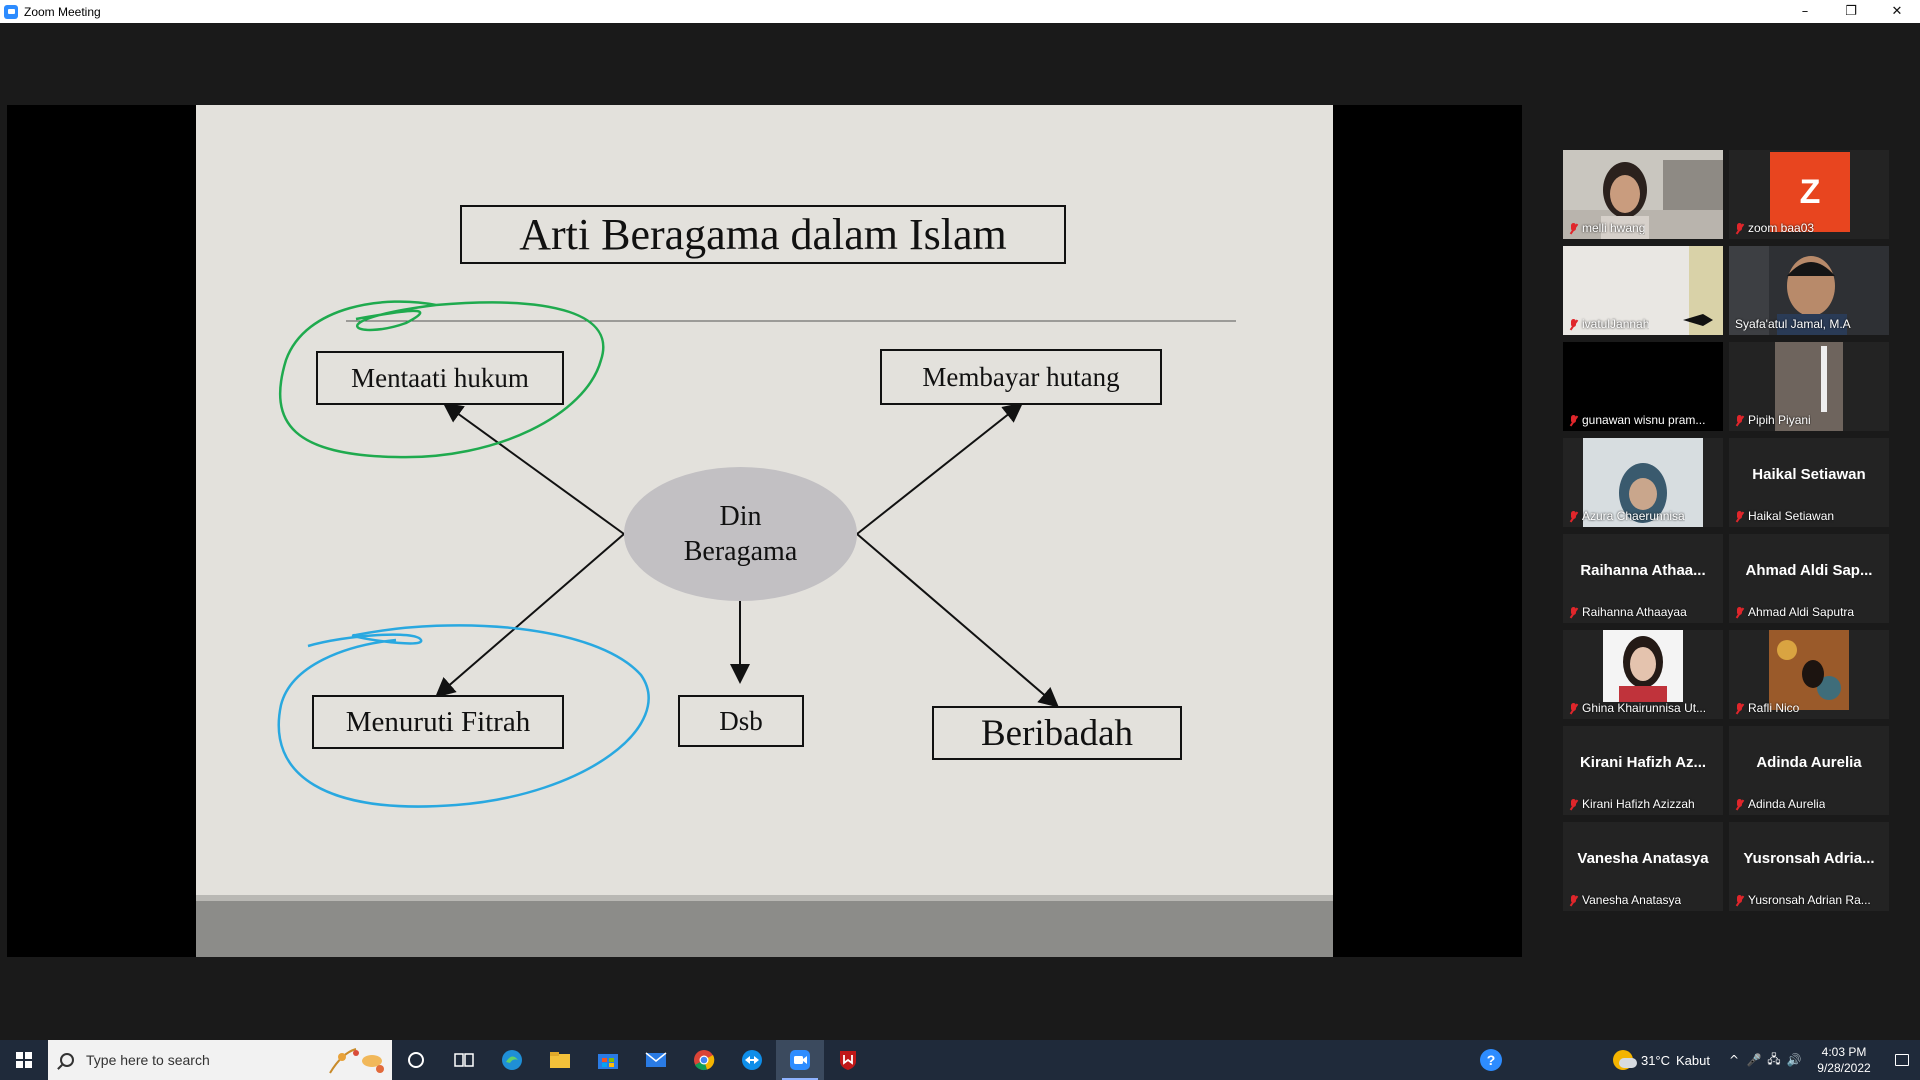 This screenshot has width=1920, height=1080. What do you see at coordinates (11, 11) in the screenshot?
I see `zoom-app-icon` at bounding box center [11, 11].